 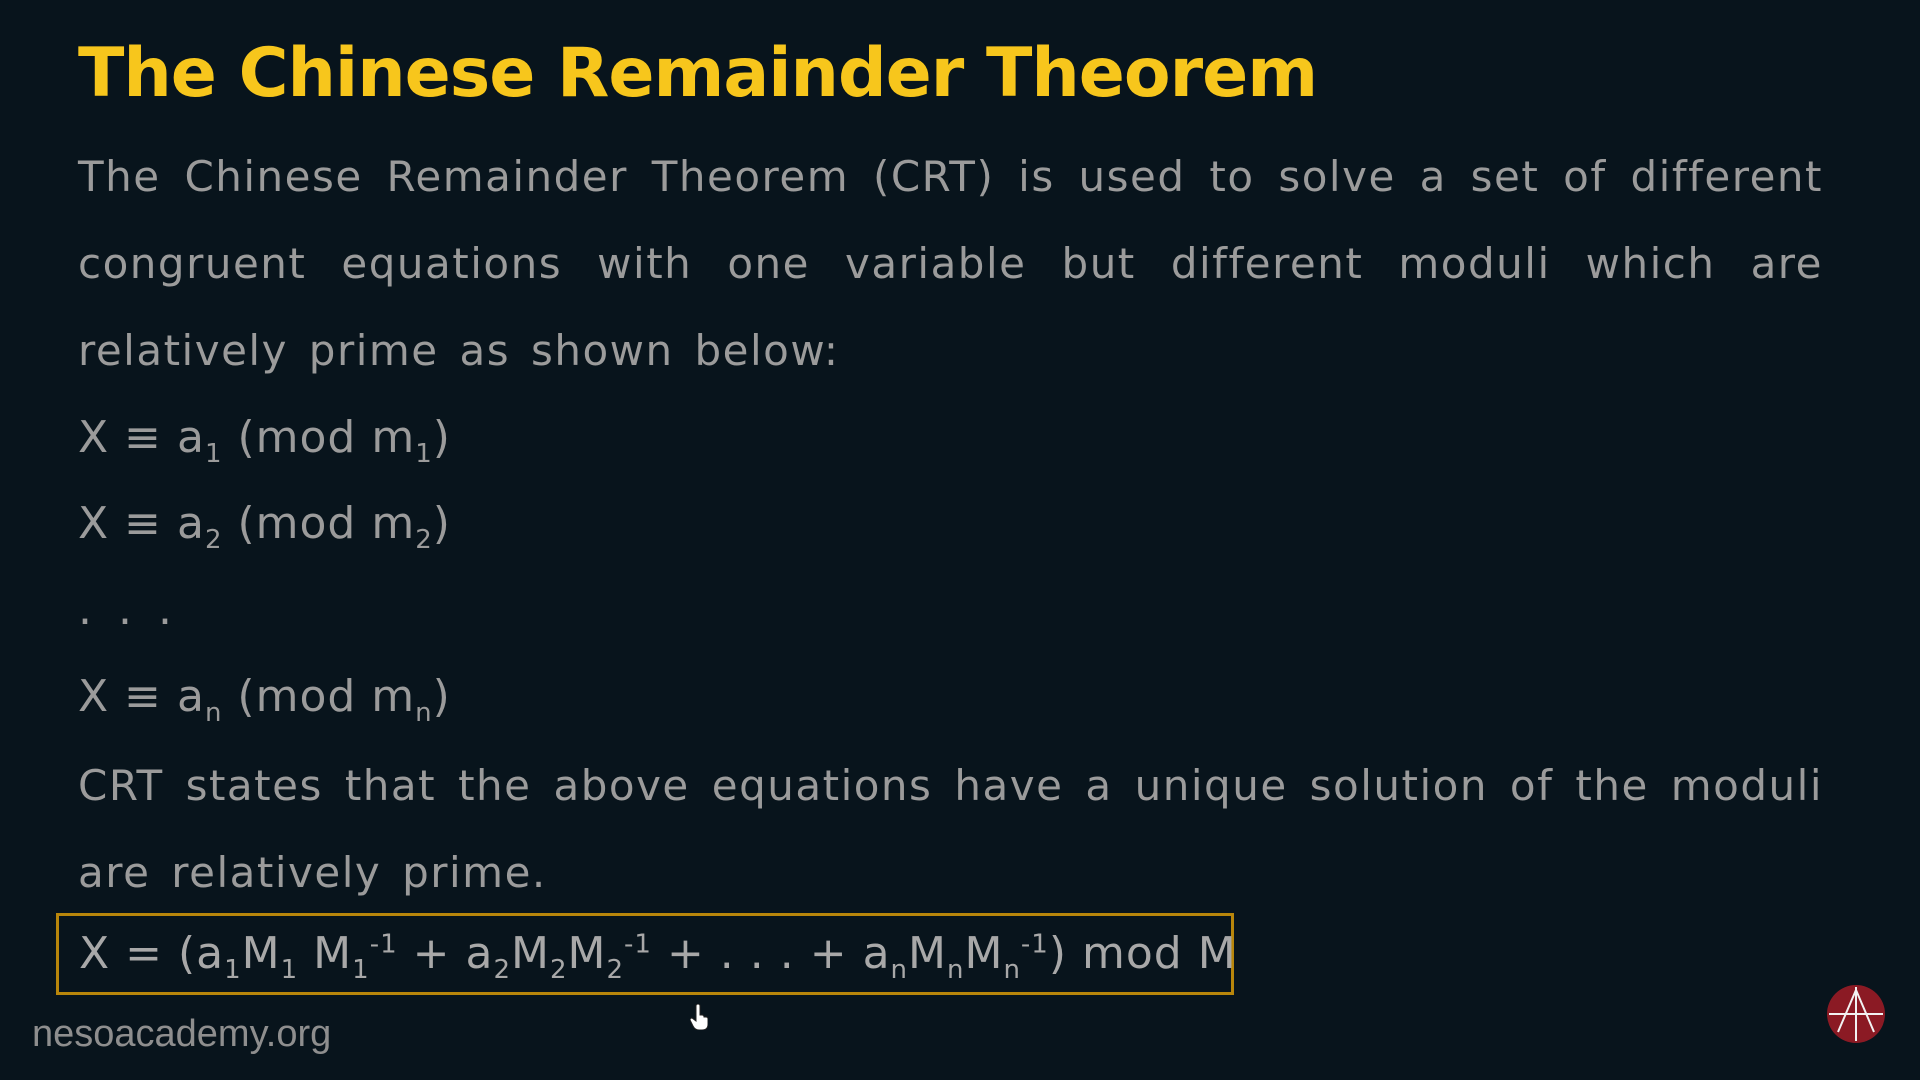 What do you see at coordinates (699, 1017) in the screenshot?
I see `hand-cursor-icon` at bounding box center [699, 1017].